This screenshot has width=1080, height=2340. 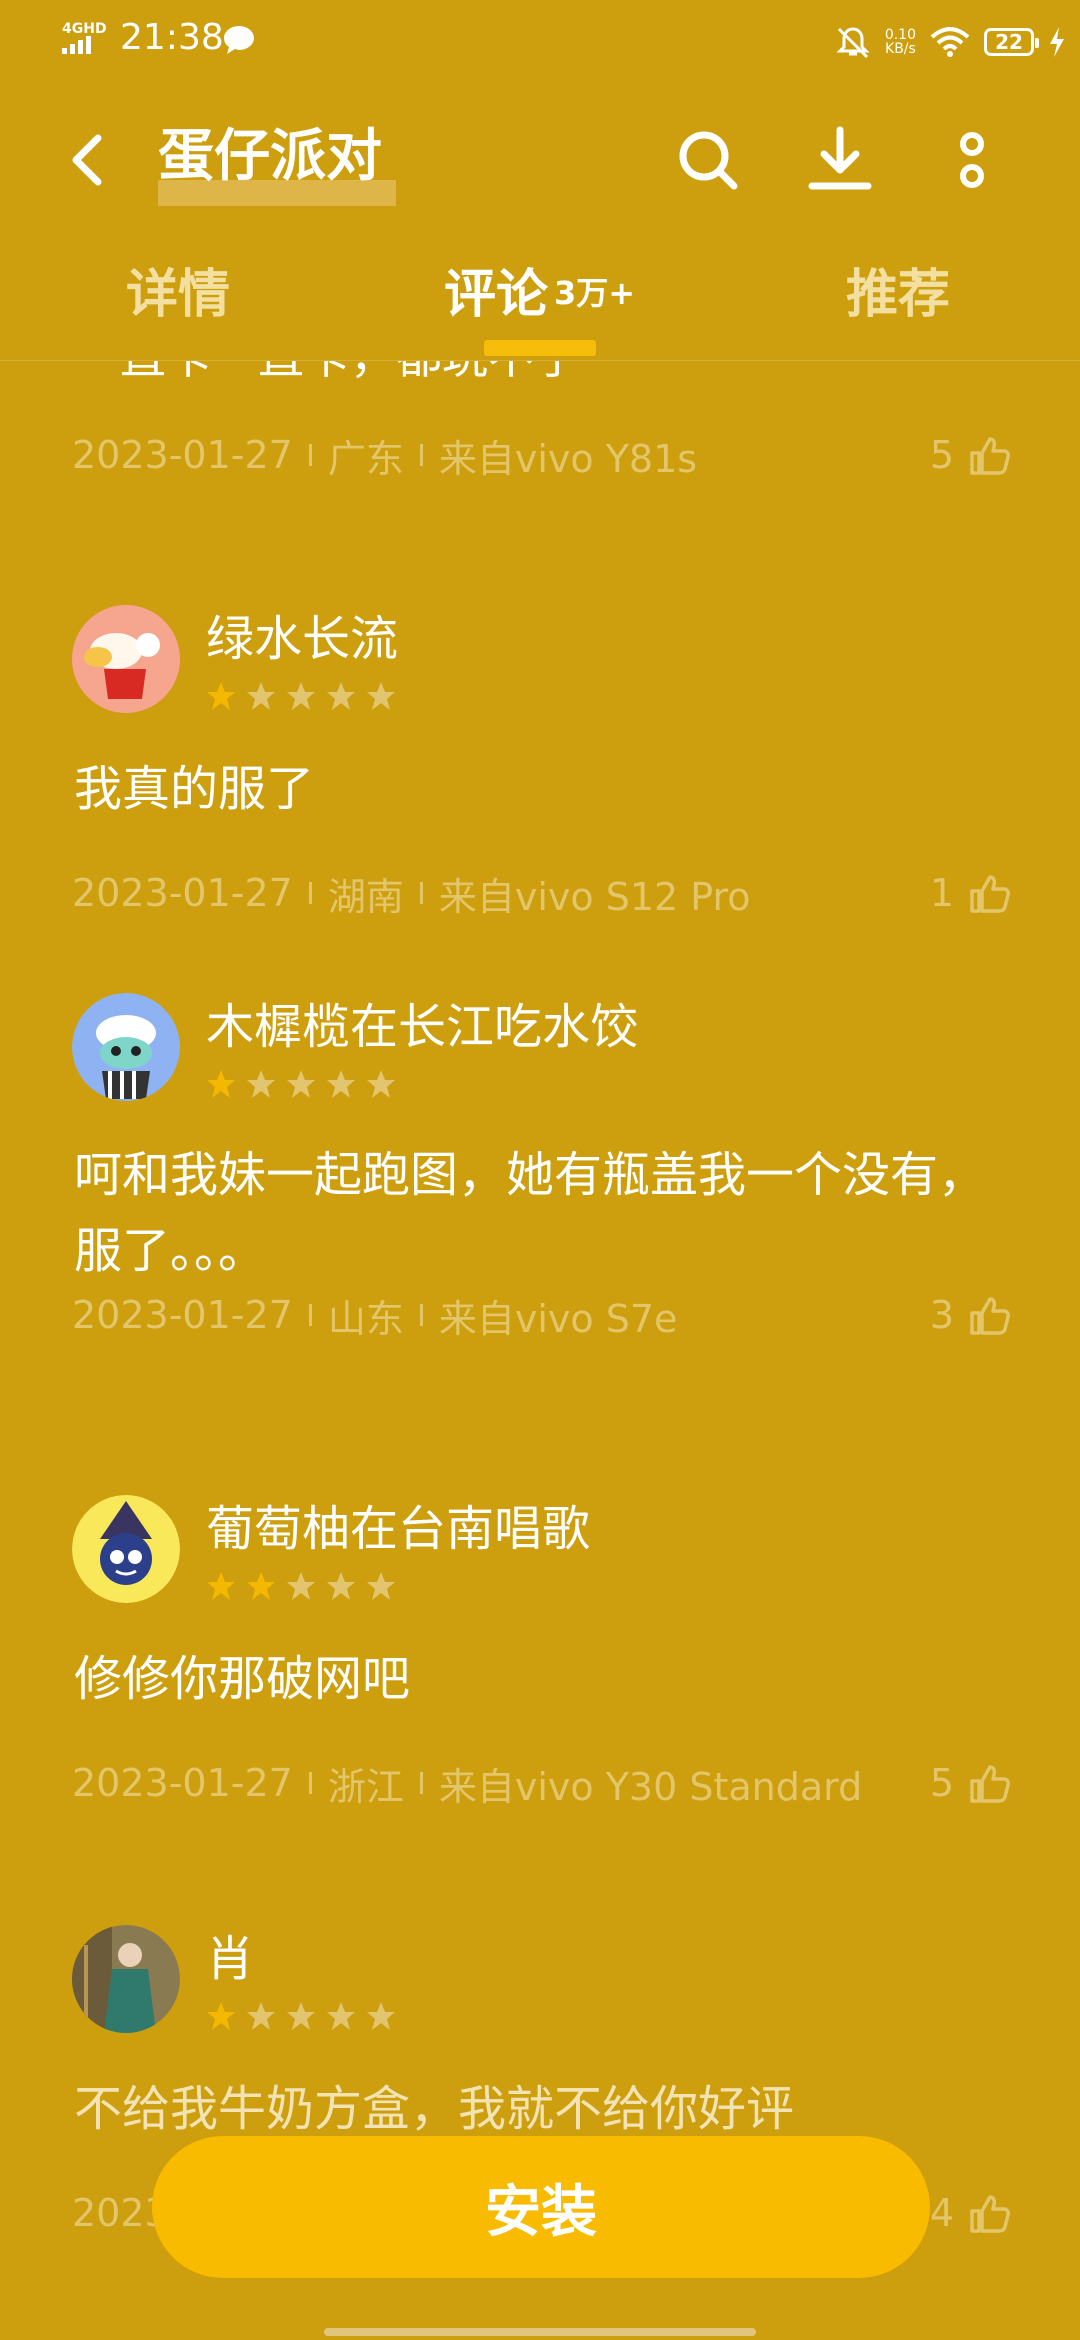 What do you see at coordinates (365, 1318) in the screenshot?
I see `comment-region: 山东` at bounding box center [365, 1318].